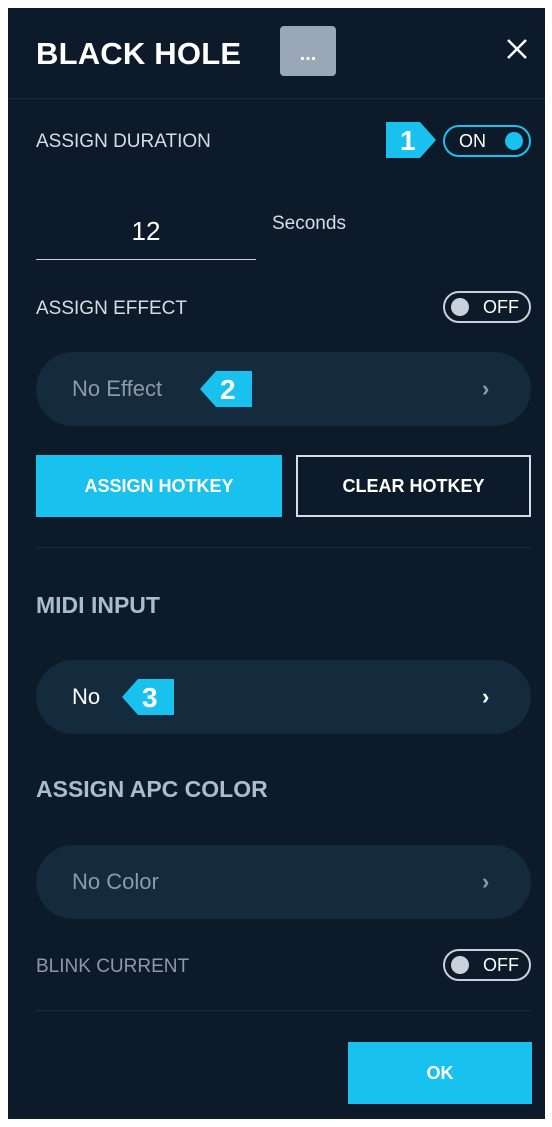 The width and height of the screenshot is (552, 1127). What do you see at coordinates (111, 308) in the screenshot?
I see `assign-effect-label: ASSIGN EFFECT` at bounding box center [111, 308].